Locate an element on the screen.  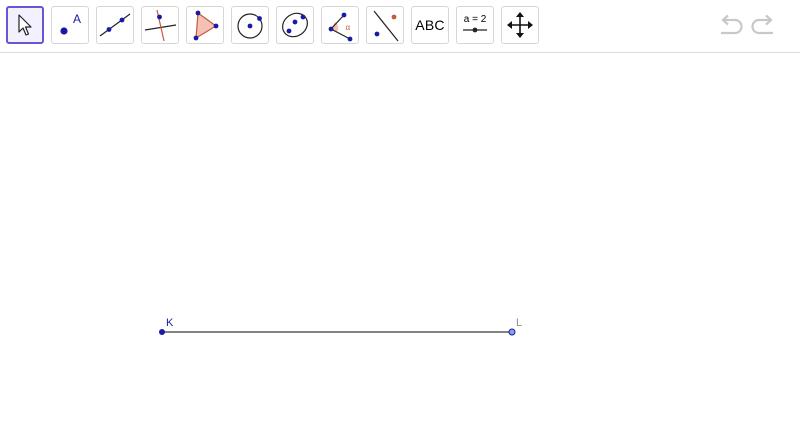
circle-center-point-icon is located at coordinates (250, 26).